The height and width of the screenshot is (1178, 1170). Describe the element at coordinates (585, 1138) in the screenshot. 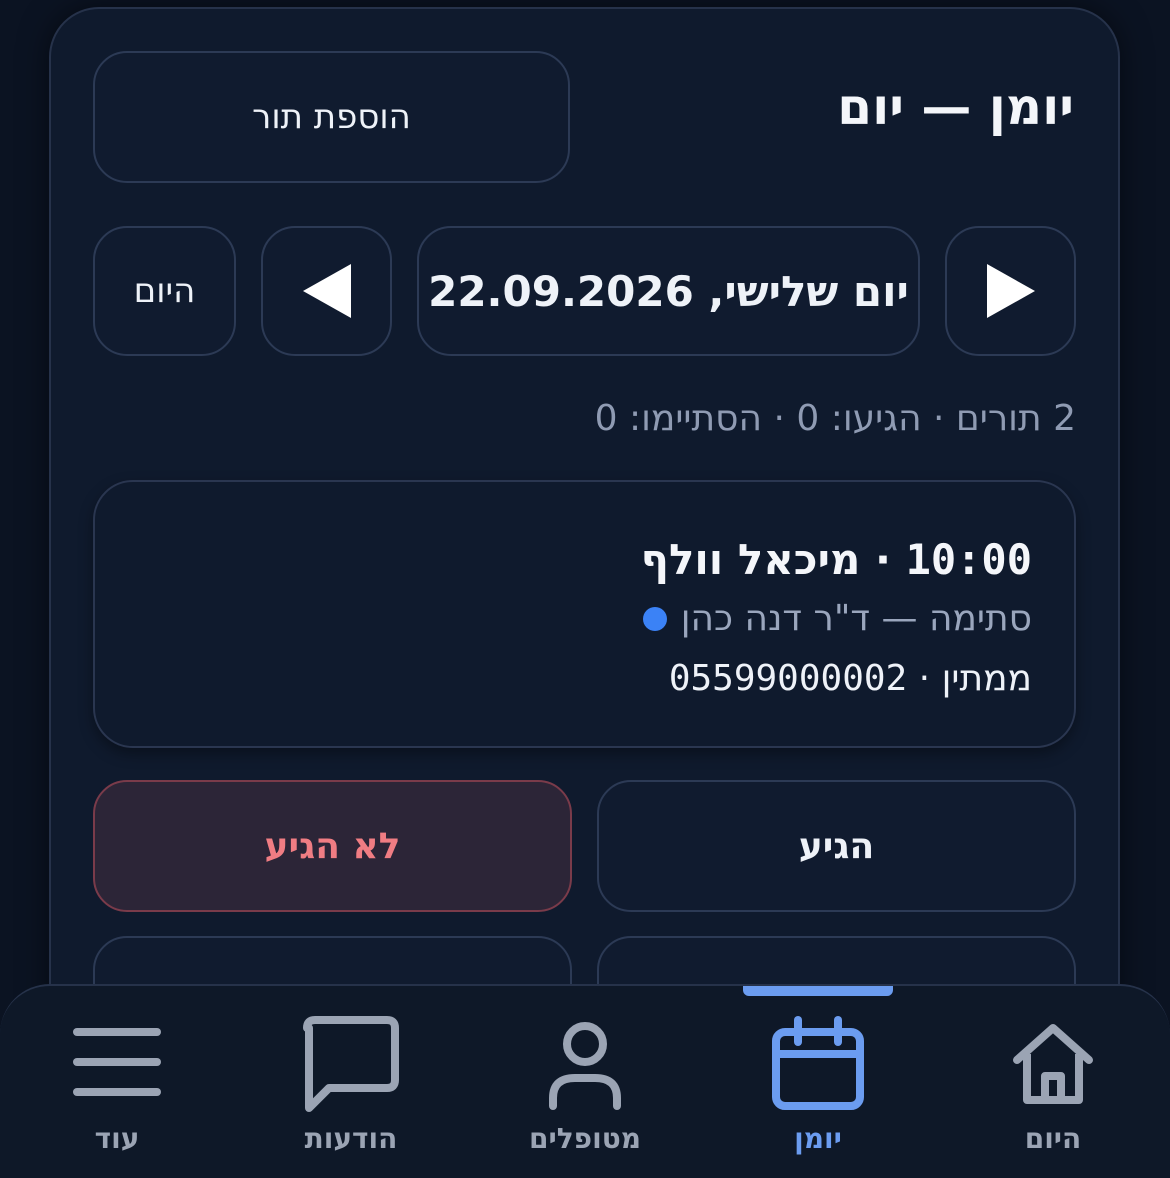

I see `tab-label: מטופלים` at that location.